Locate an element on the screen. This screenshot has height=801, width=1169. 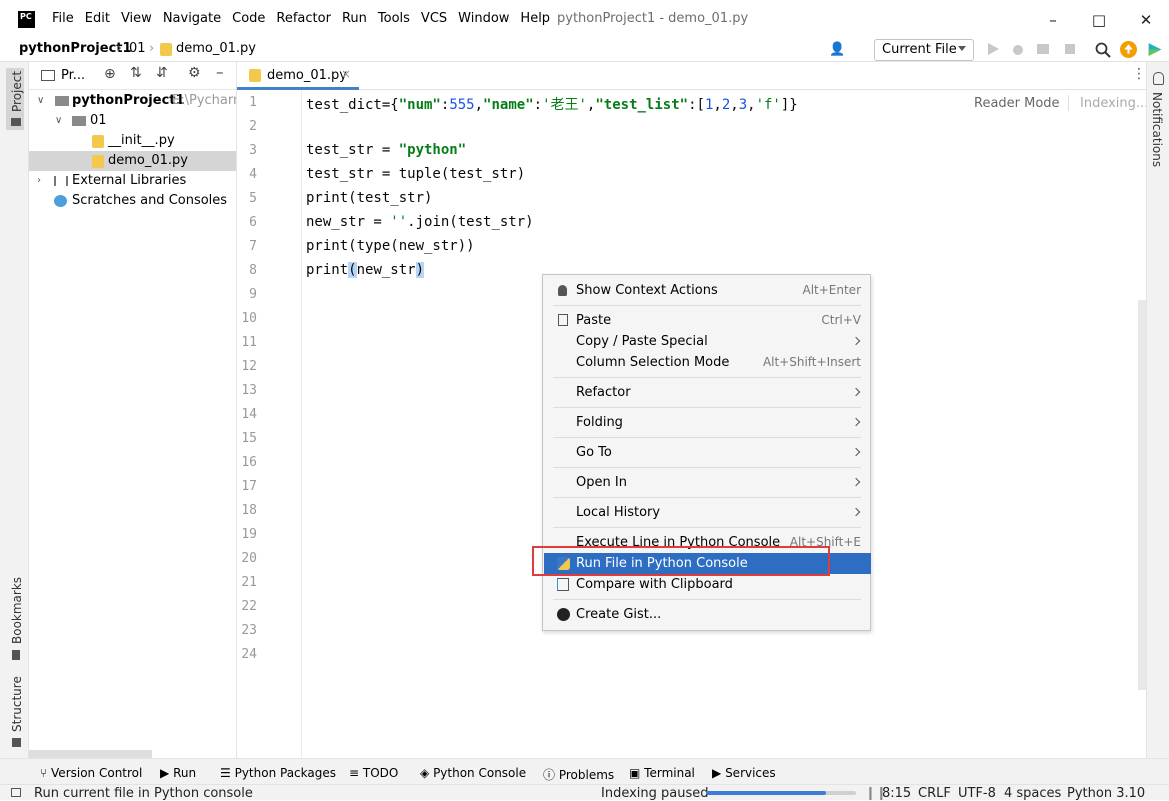
python-interpreter: Python 3.10 is located at coordinates (1106, 793).